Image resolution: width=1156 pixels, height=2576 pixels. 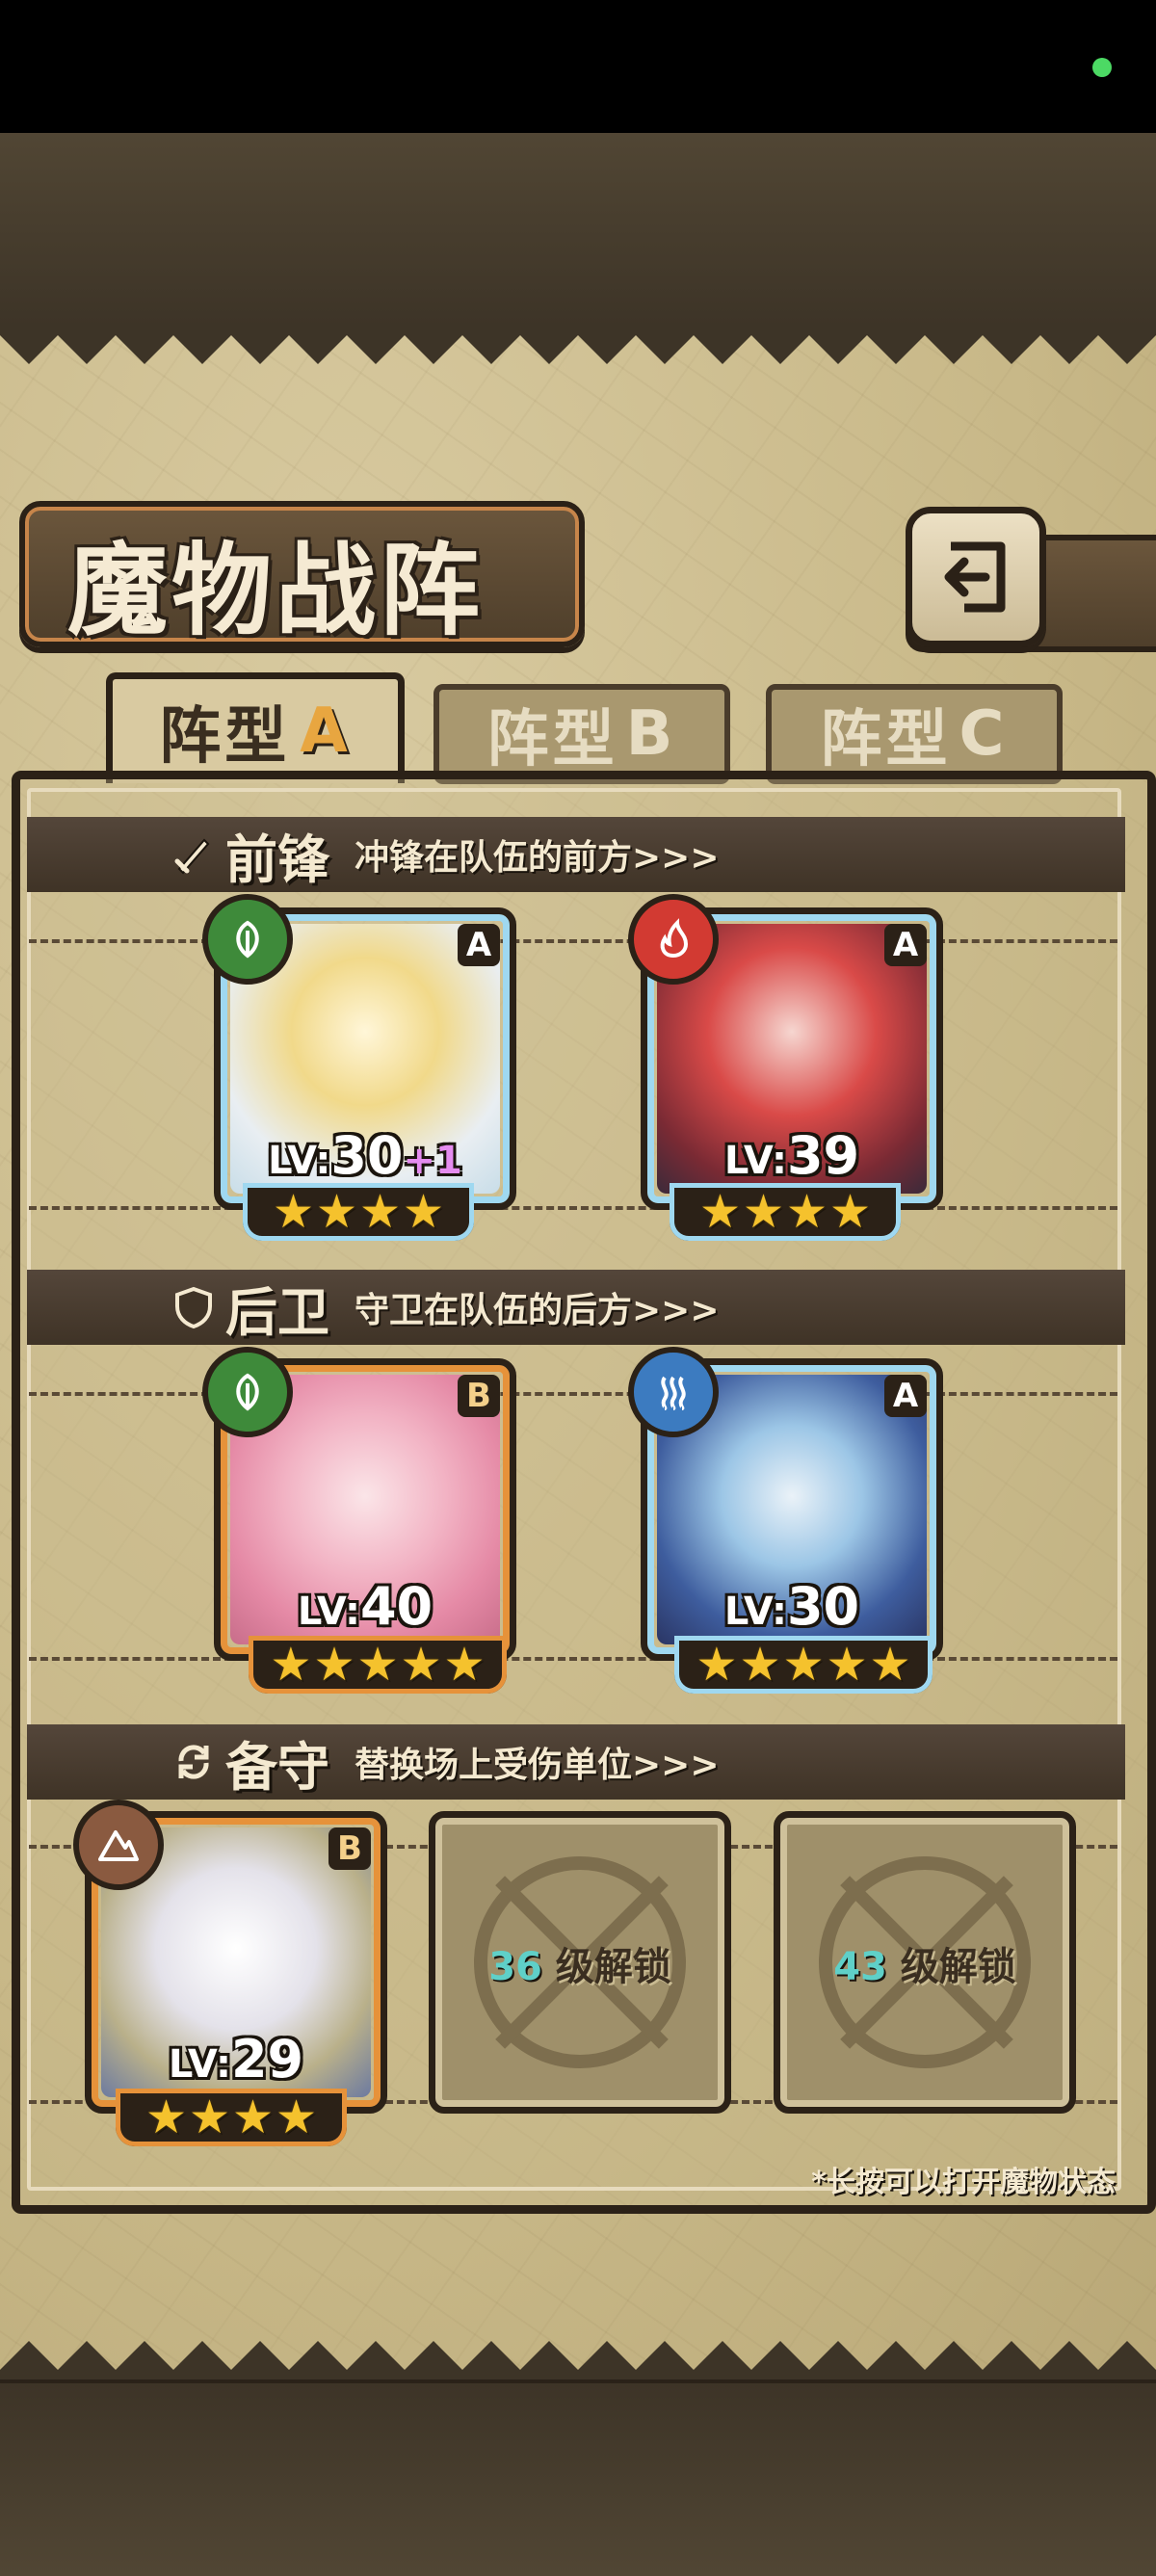 I want to click on element-badge-water, so click(x=673, y=1392).